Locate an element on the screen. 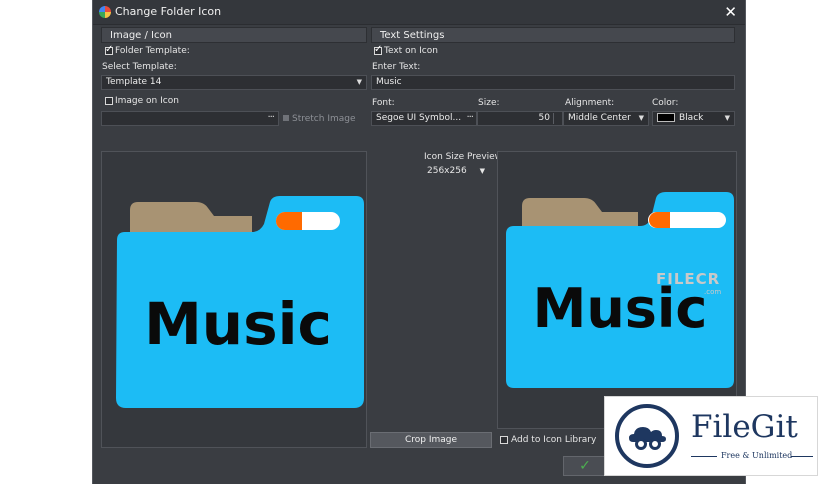 This screenshot has height=484, width=836. enter-text-input: Music is located at coordinates (553, 82).